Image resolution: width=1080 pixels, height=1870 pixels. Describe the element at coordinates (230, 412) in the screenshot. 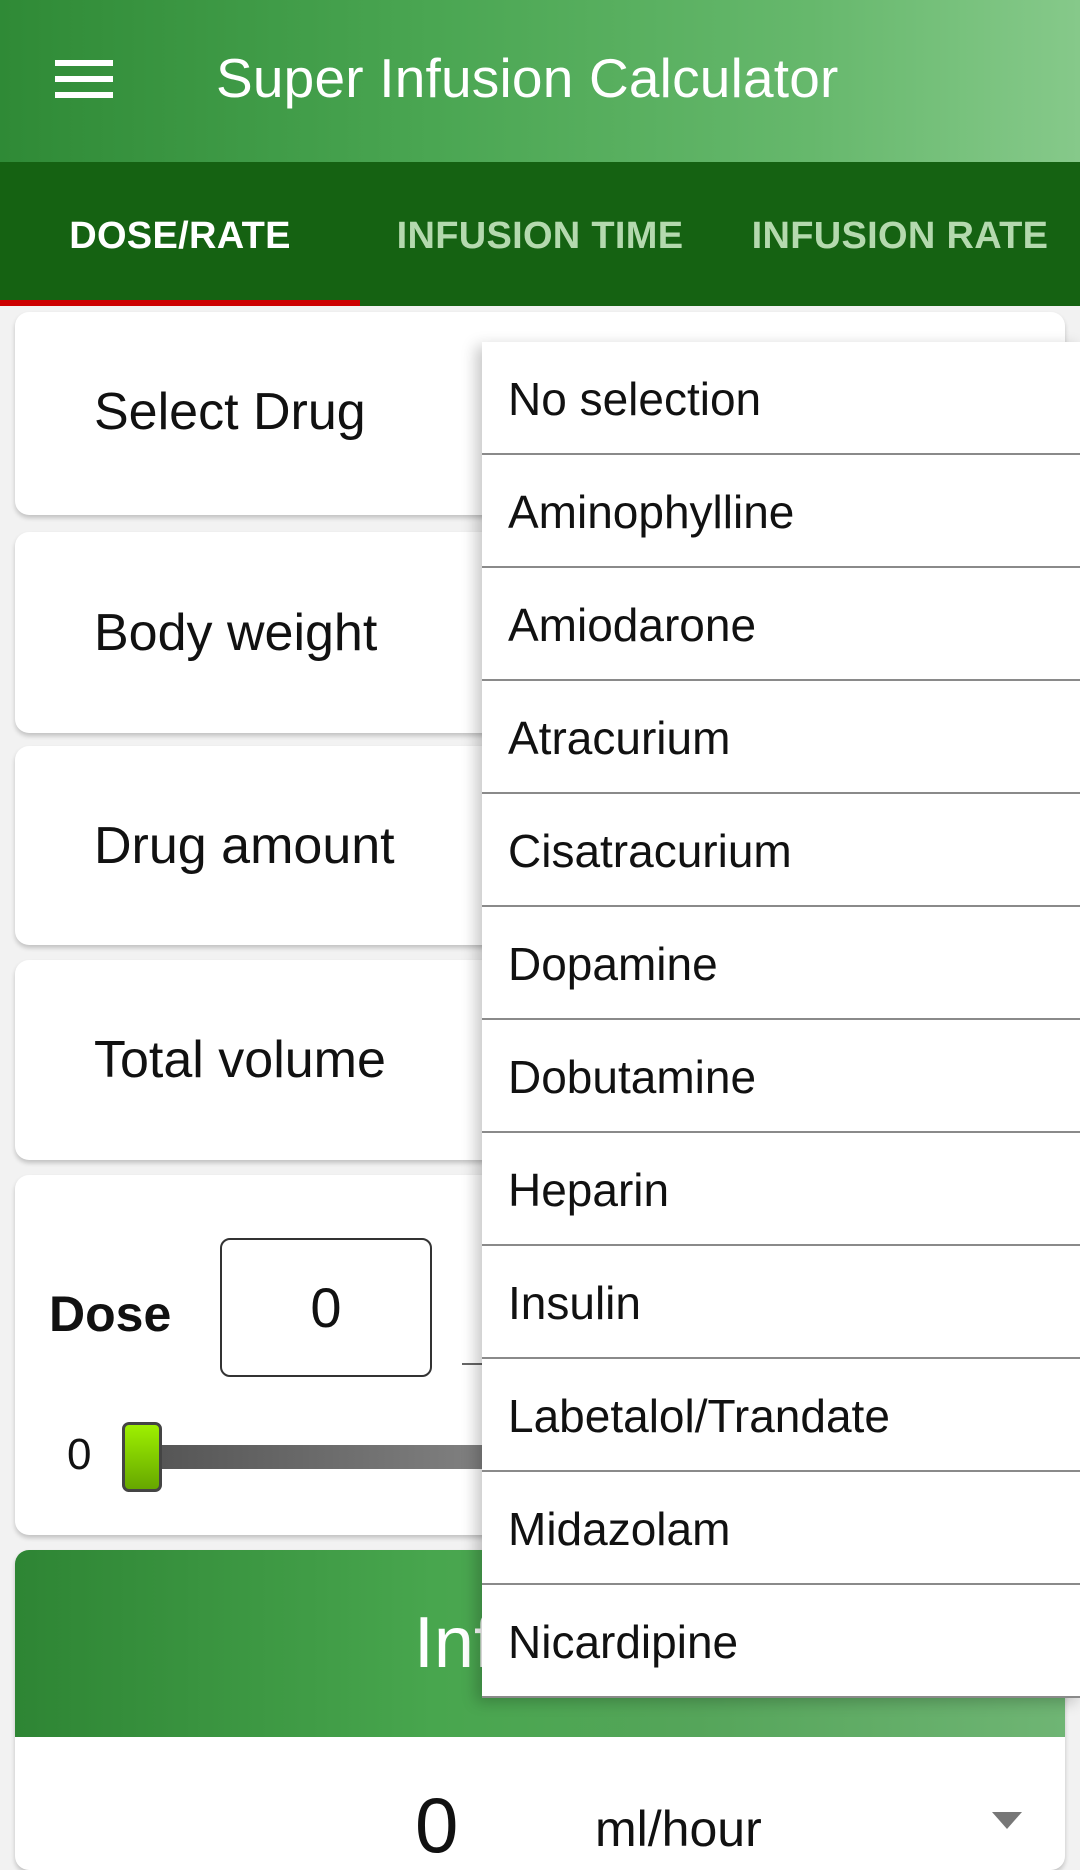

I see `select-drug-label: Select Drug` at that location.